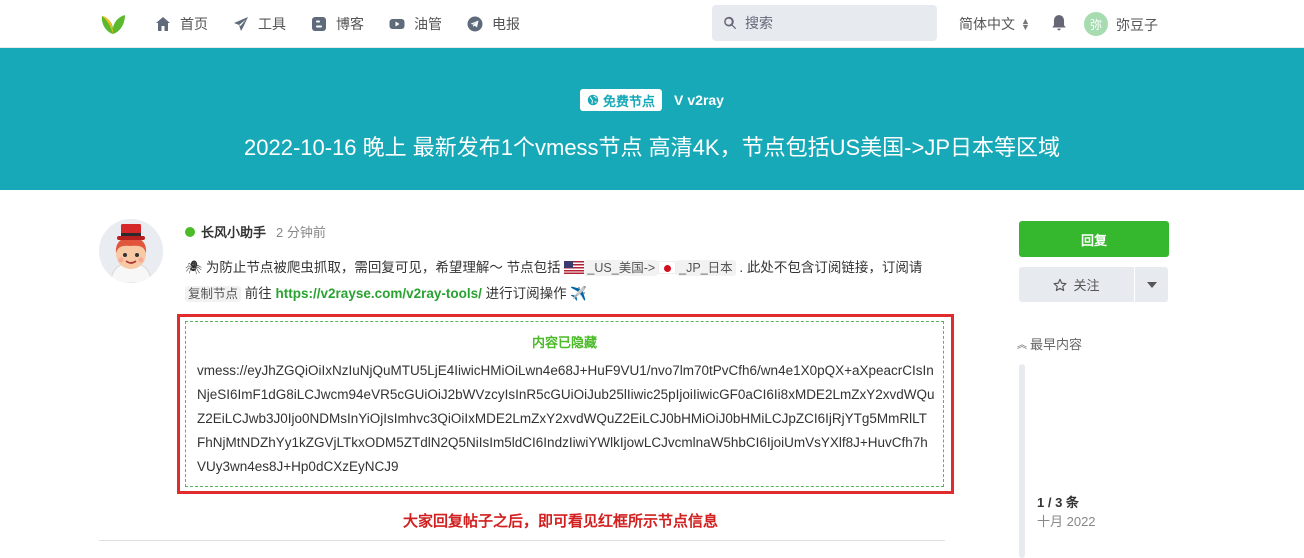 The image size is (1304, 558). I want to click on post-meta: 长风小助手 2 分钟前, so click(255, 231).